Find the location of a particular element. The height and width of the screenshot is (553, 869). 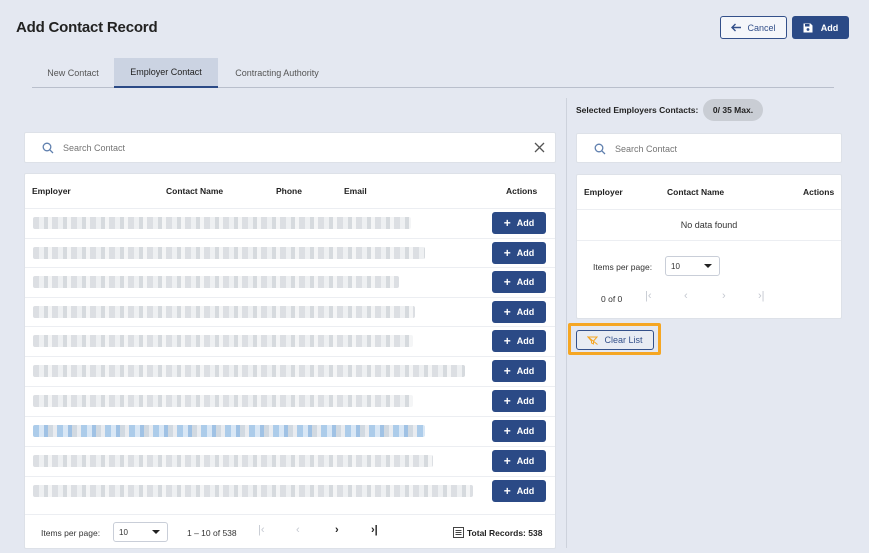

save-icon is located at coordinates (808, 27).